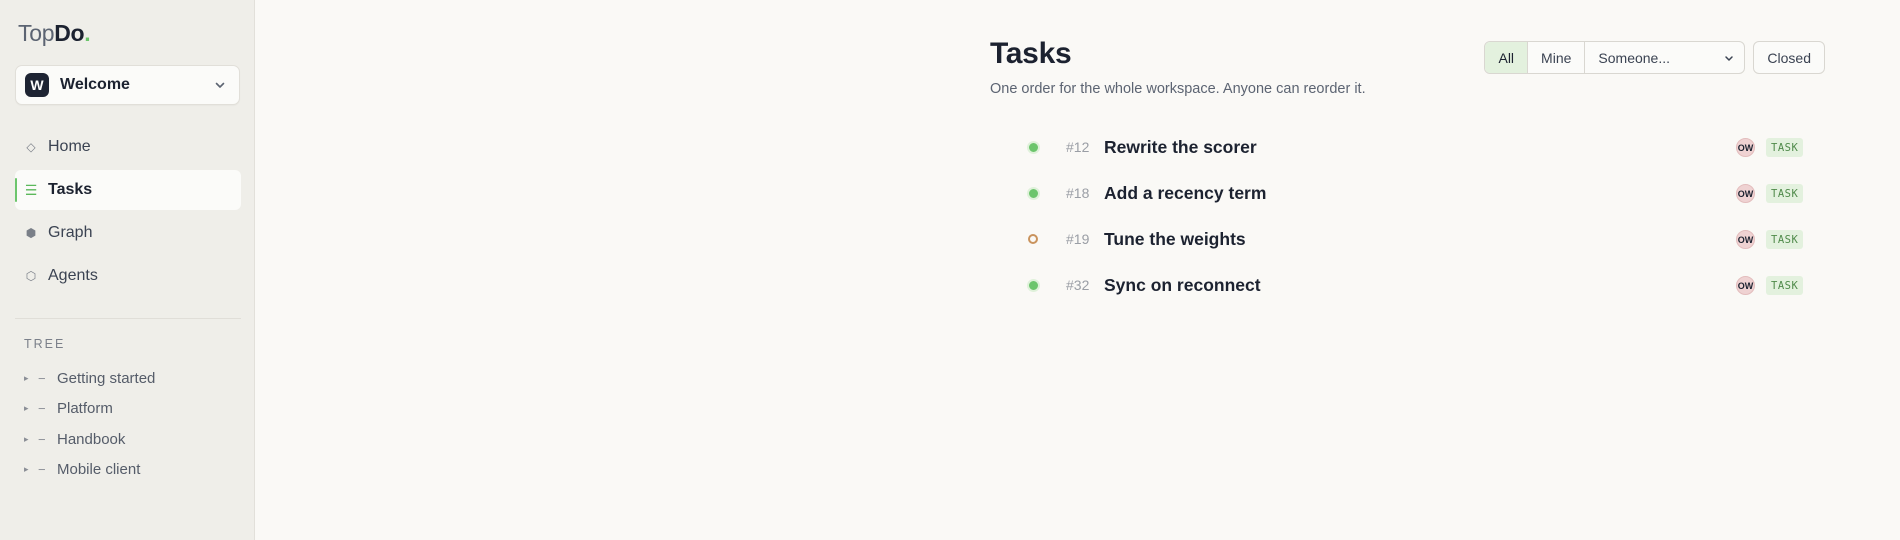 This screenshot has width=1900, height=540. I want to click on chevron-updown-icon, so click(1729, 58).